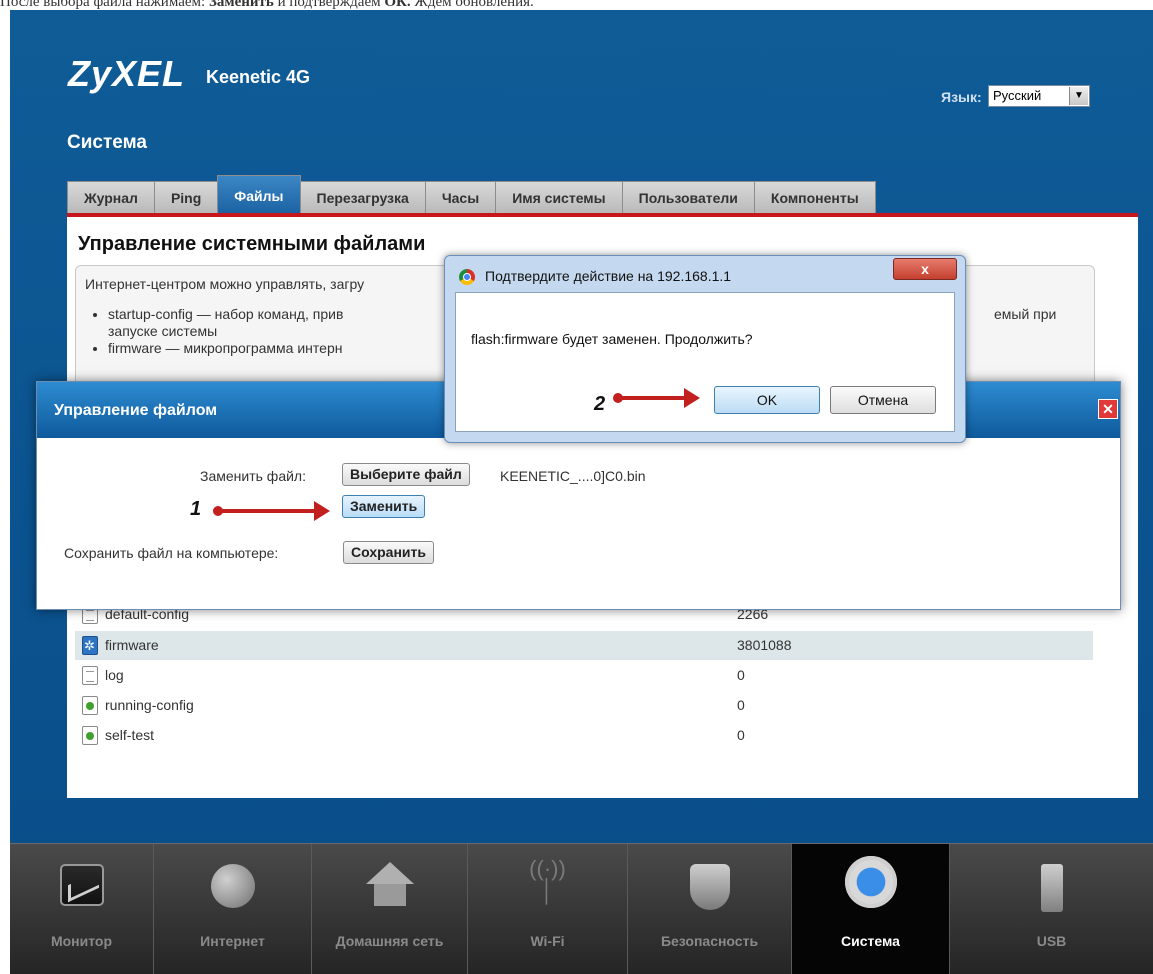 Image resolution: width=1153 pixels, height=974 pixels. What do you see at coordinates (163, 331) in the screenshot?
I see `info-item-cont: запуске системы` at bounding box center [163, 331].